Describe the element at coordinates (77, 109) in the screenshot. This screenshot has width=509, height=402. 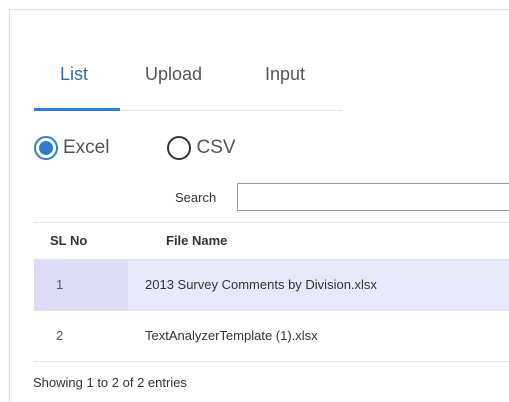
I see `active-tab-indicator` at that location.